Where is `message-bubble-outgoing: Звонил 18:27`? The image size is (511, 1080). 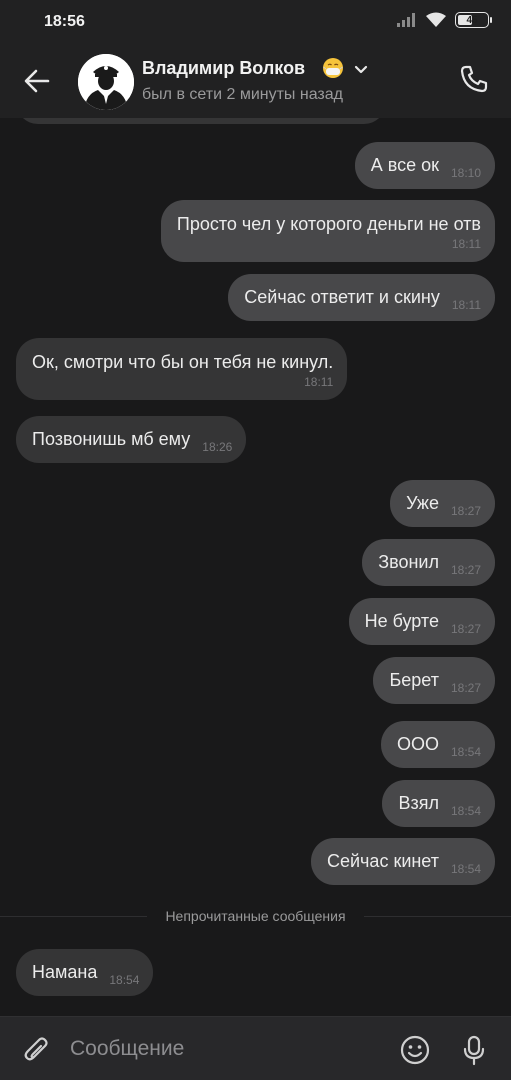 message-bubble-outgoing: Звонил 18:27 is located at coordinates (428, 562).